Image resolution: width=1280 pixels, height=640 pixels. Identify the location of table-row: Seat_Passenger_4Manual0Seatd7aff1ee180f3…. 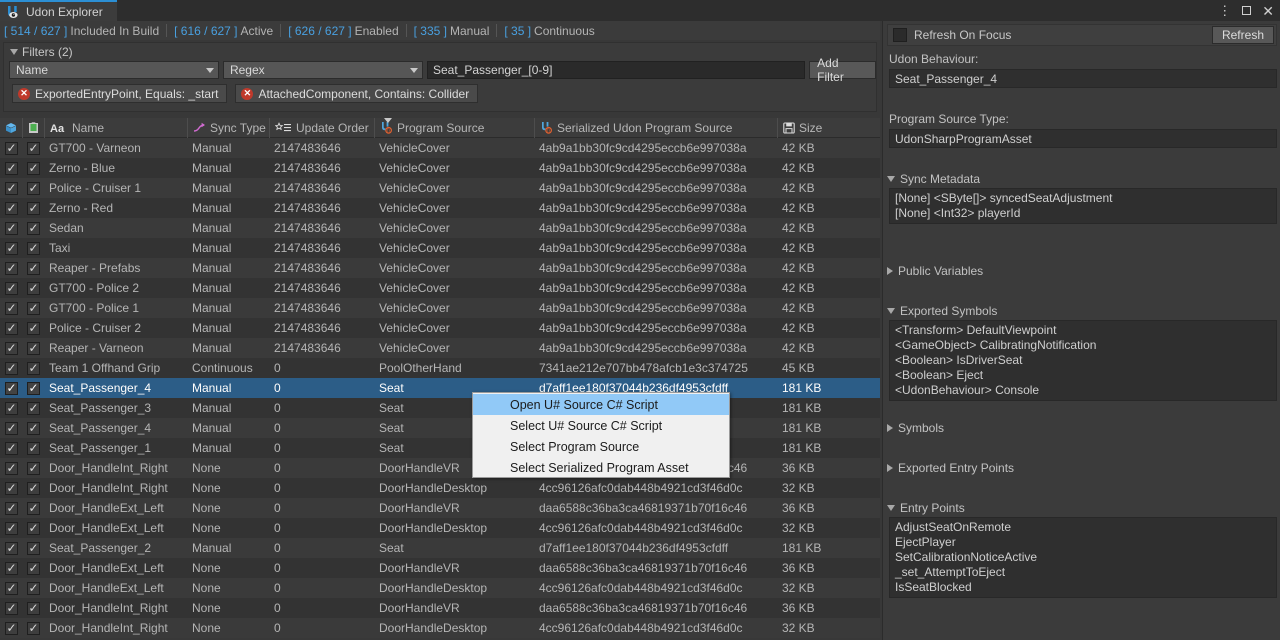
(440, 428).